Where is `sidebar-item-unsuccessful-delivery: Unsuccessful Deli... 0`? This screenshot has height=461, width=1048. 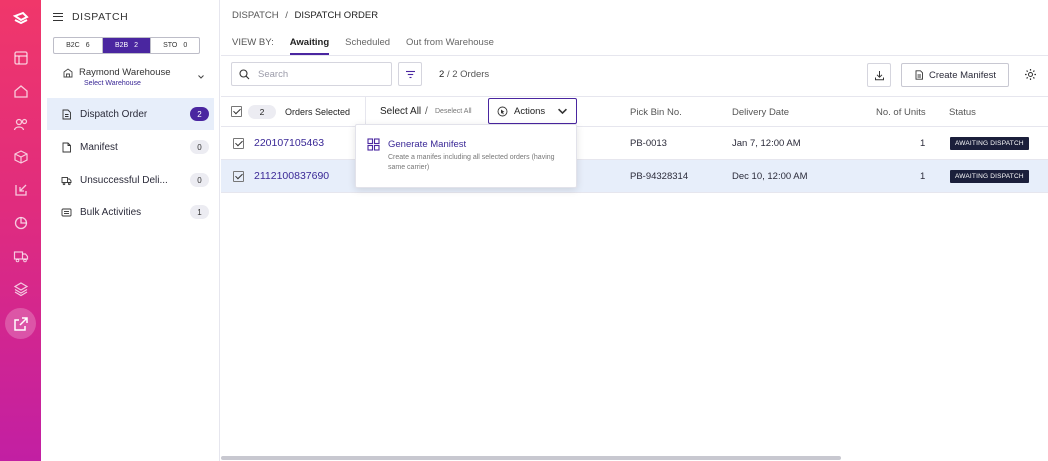
sidebar-item-unsuccessful-delivery: Unsuccessful Deli... 0 is located at coordinates (130, 180).